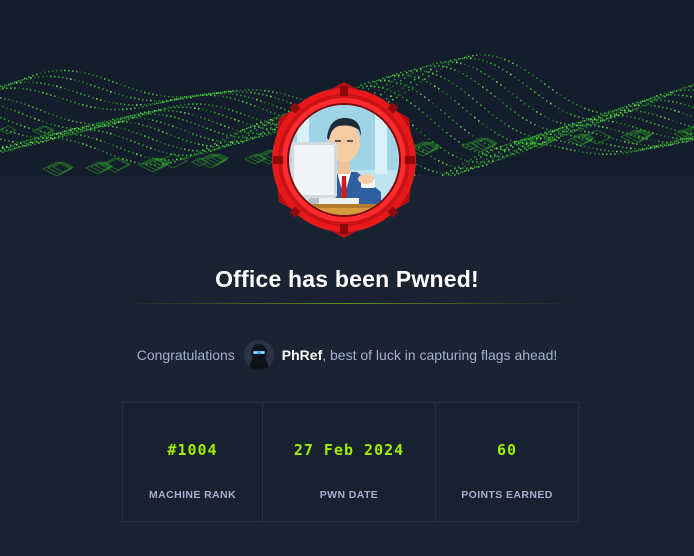 The image size is (694, 556). I want to click on title-divider, so click(347, 303).